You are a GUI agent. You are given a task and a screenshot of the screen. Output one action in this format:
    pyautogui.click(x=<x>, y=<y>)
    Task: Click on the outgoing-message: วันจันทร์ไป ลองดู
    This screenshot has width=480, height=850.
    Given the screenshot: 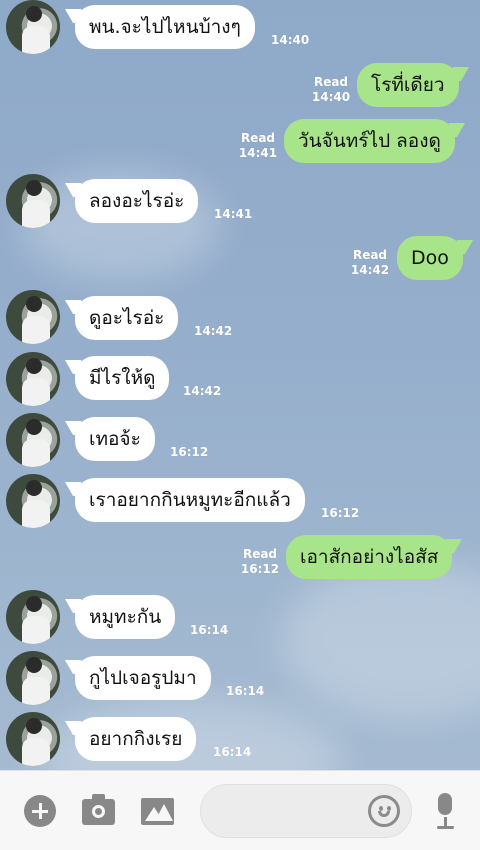 What is the action you would take?
    pyautogui.click(x=369, y=141)
    